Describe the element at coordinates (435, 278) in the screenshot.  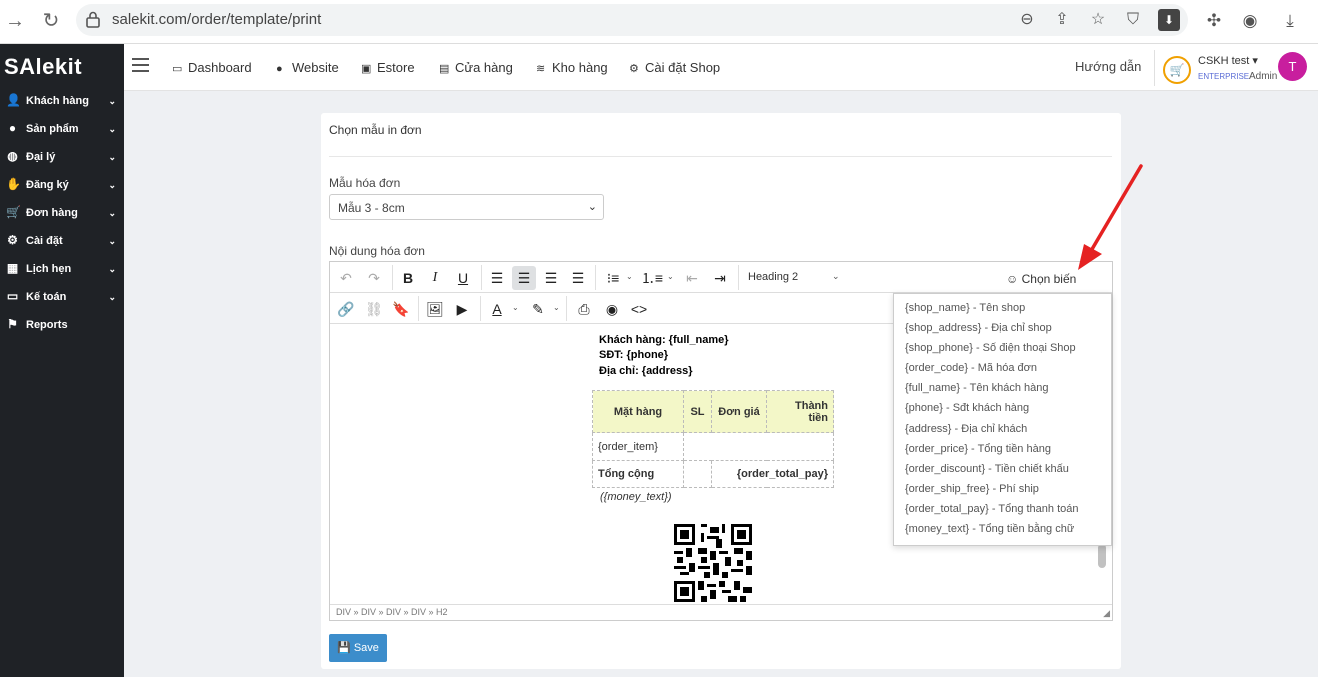
I see `italic-icon: I` at that location.